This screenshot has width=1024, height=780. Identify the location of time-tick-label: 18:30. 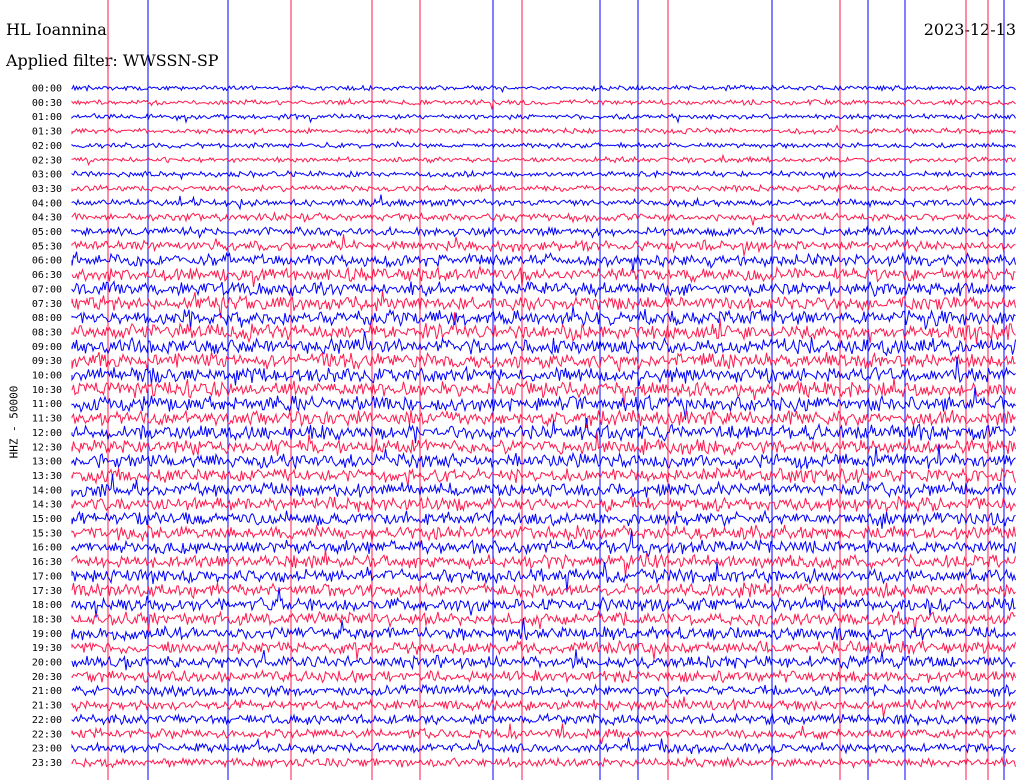
(47, 619).